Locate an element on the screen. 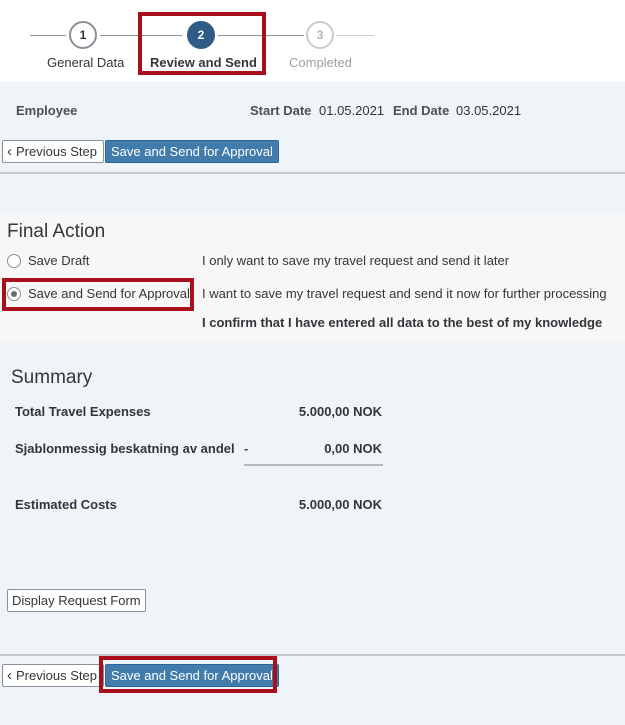 The height and width of the screenshot is (725, 625). wizard-step-1-label: General Data is located at coordinates (85, 62).